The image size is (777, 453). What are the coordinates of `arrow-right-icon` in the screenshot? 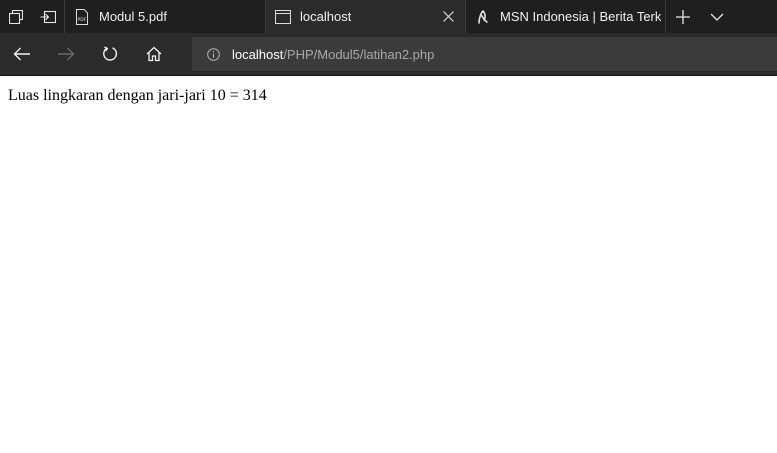 It's located at (66, 54).